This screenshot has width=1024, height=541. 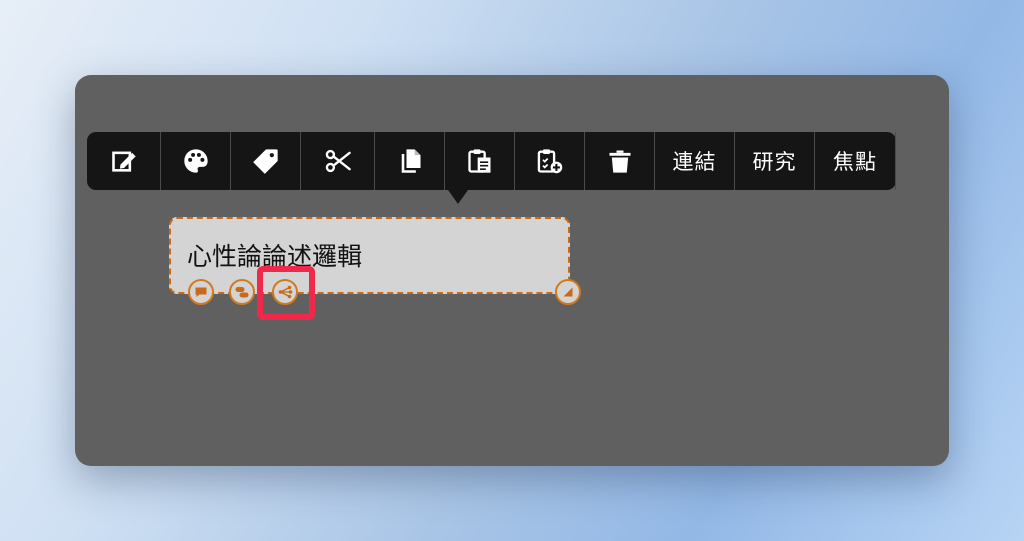 I want to click on research-button: 研究, so click(x=775, y=161).